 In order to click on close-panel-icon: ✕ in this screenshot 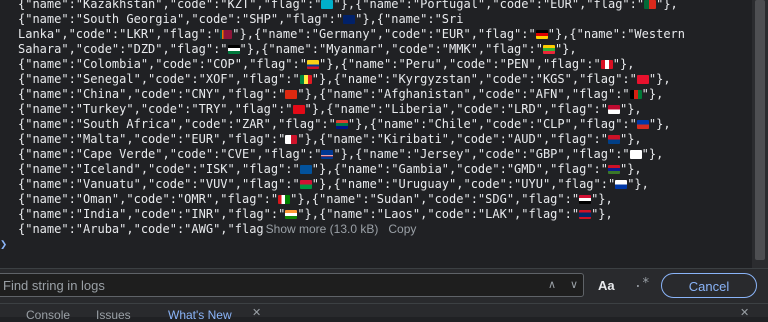, I will do `click(744, 312)`.